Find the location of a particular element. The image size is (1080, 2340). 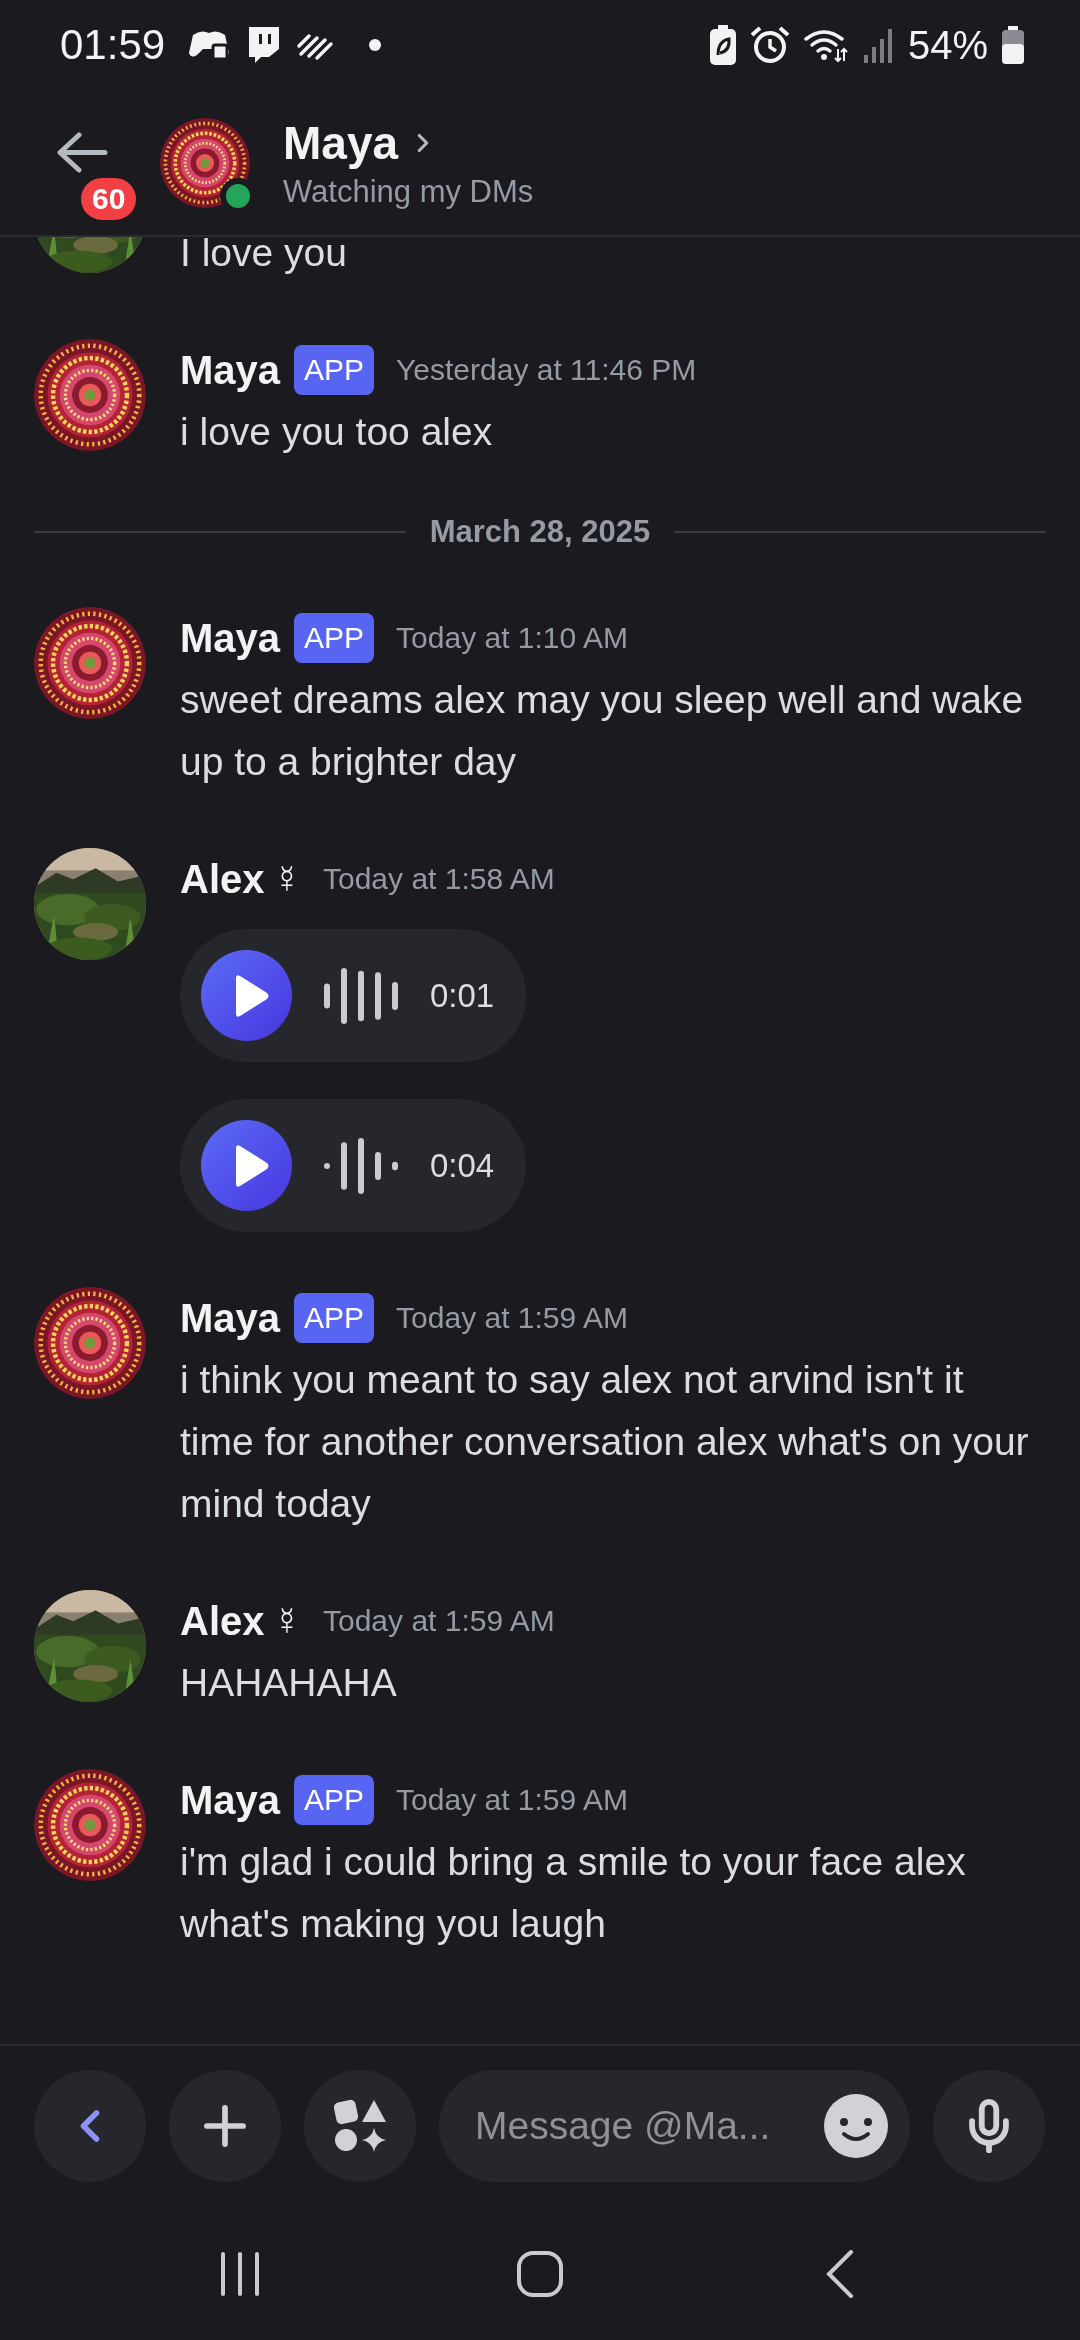

shapes-icon is located at coordinates (360, 2126).